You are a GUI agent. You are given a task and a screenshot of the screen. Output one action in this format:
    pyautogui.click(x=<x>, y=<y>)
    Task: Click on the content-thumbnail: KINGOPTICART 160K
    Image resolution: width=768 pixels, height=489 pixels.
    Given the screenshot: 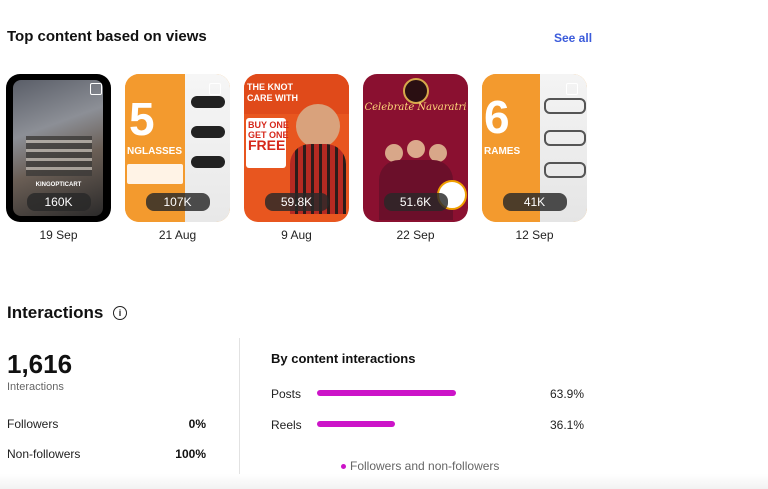 What is the action you would take?
    pyautogui.click(x=58, y=148)
    